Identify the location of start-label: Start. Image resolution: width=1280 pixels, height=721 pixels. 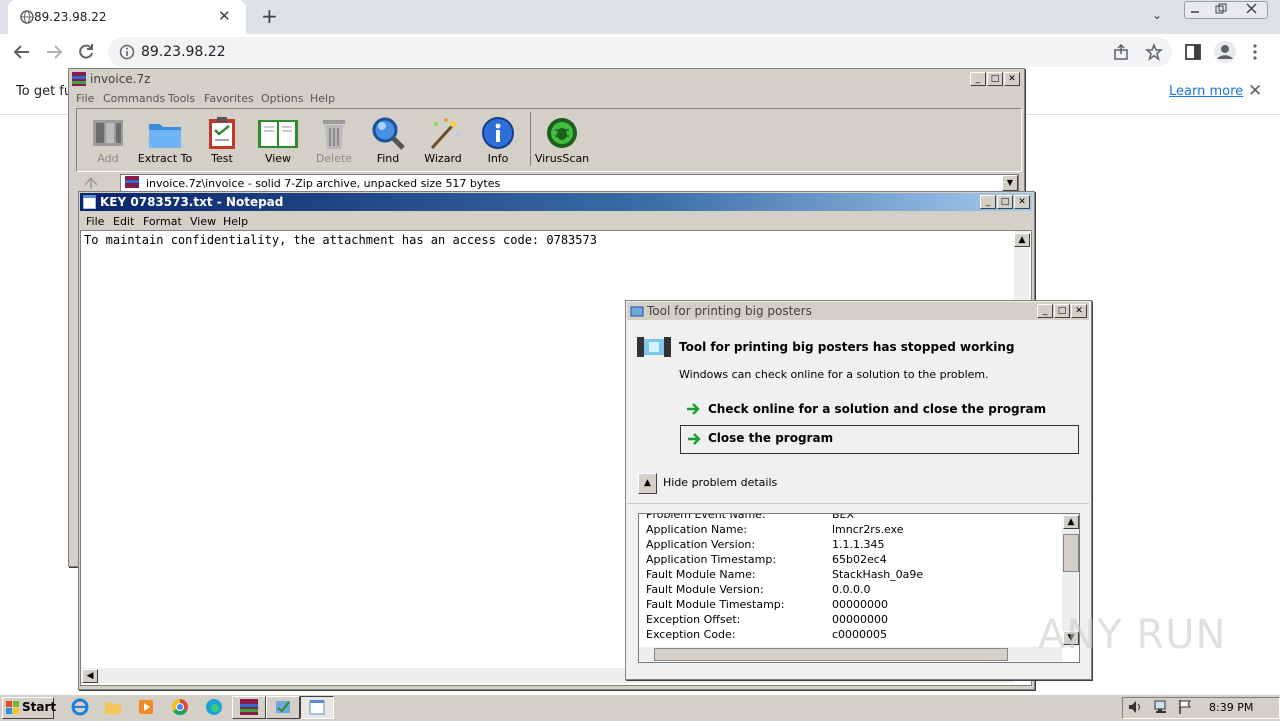
(39, 707).